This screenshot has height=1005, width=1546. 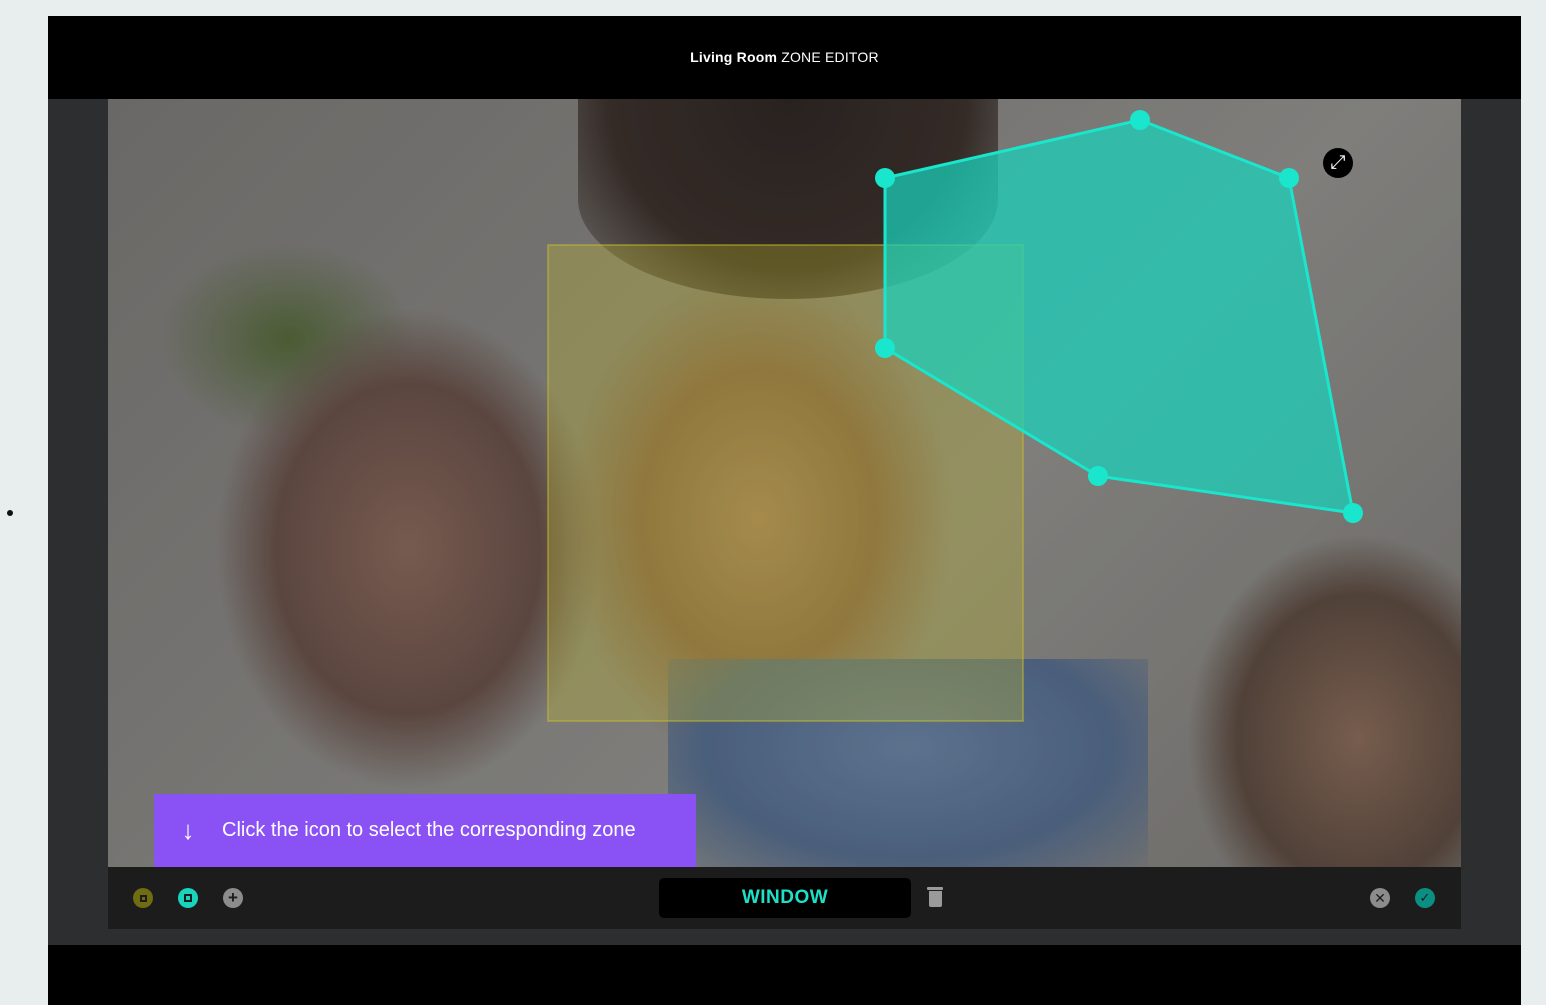 What do you see at coordinates (1425, 898) in the screenshot?
I see `check-icon: ✓` at bounding box center [1425, 898].